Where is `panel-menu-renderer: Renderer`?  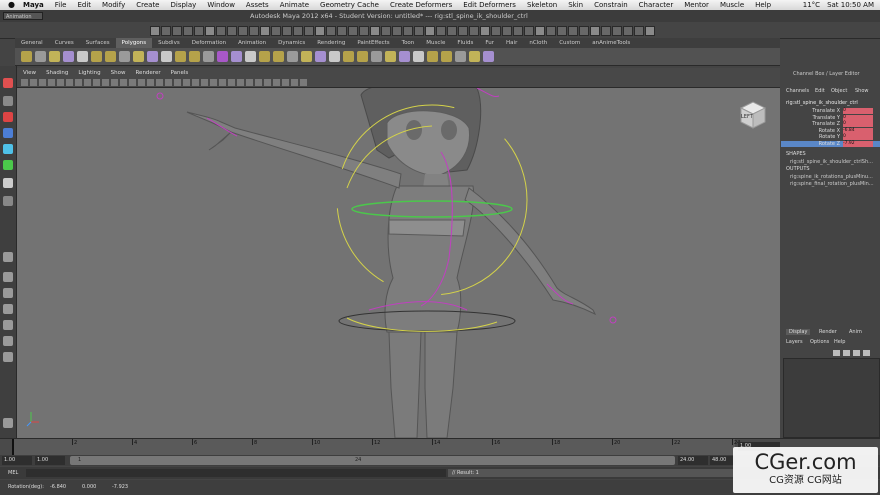
panel-menu-renderer: Renderer is located at coordinates (147, 73).